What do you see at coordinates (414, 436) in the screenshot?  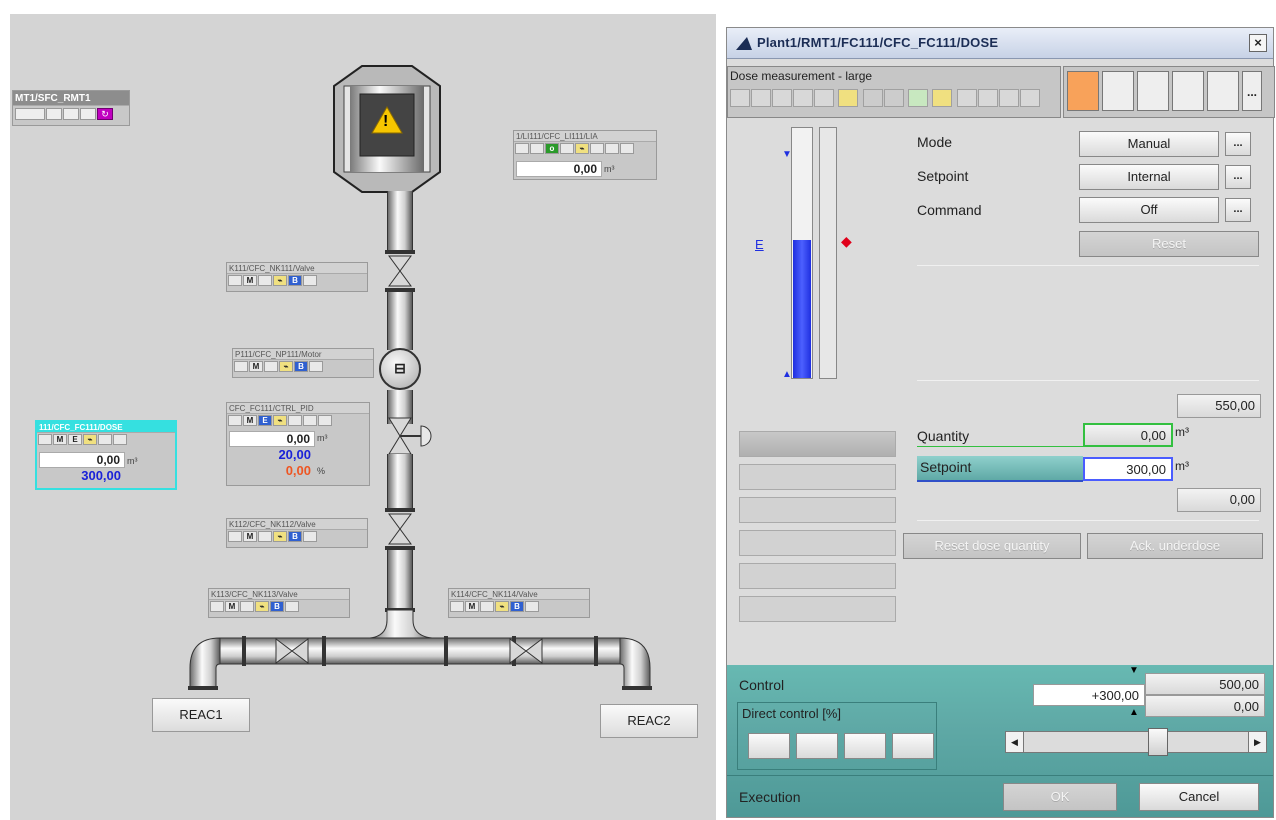 I see `control-valve-symbol` at bounding box center [414, 436].